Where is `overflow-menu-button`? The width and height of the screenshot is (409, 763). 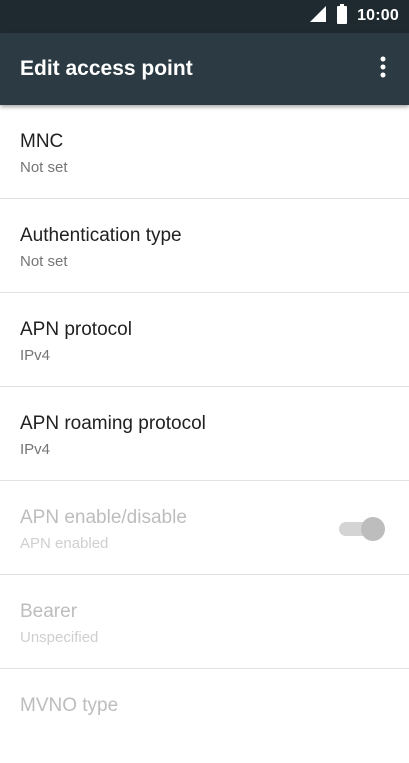 overflow-menu-button is located at coordinates (383, 69).